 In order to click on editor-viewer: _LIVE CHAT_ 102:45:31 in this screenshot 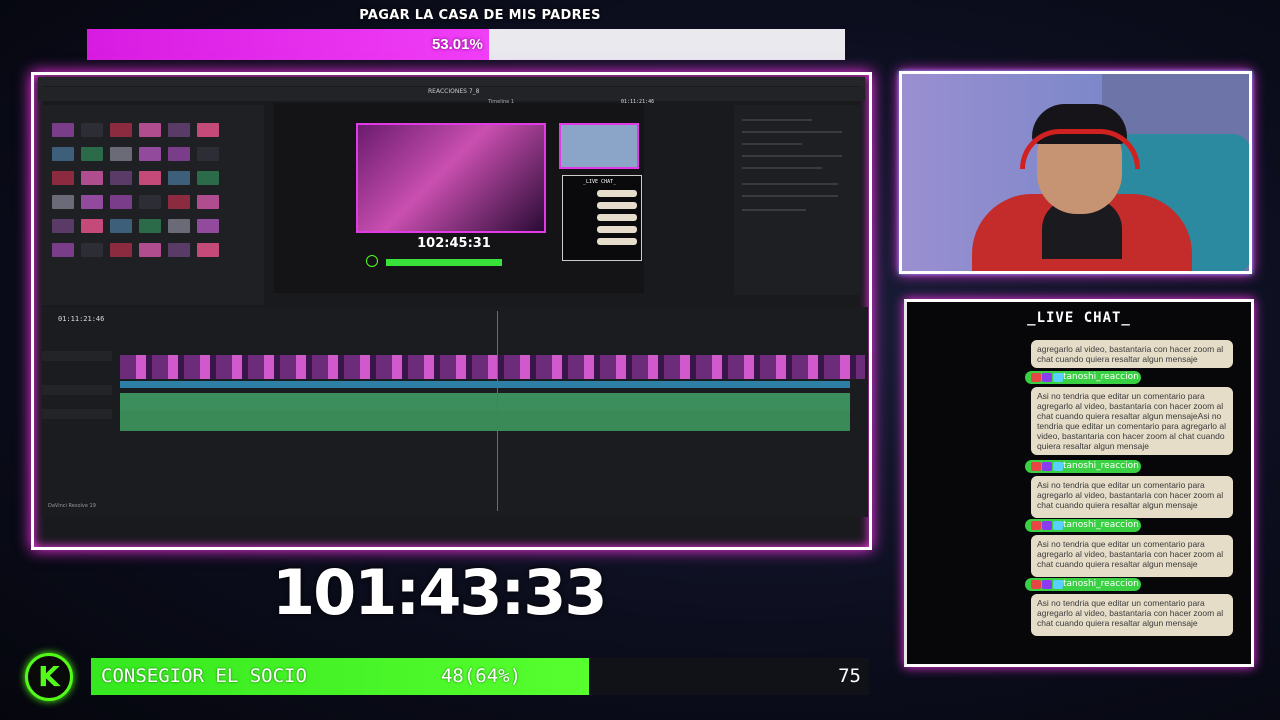, I will do `click(459, 198)`.